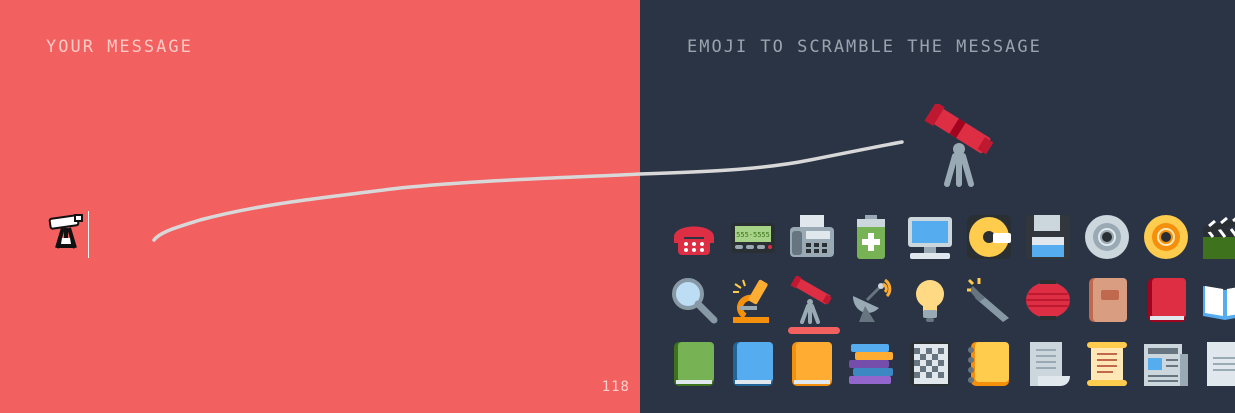 This screenshot has width=1235, height=413. I want to click on message-heading: YOUR MESSAGE, so click(119, 47).